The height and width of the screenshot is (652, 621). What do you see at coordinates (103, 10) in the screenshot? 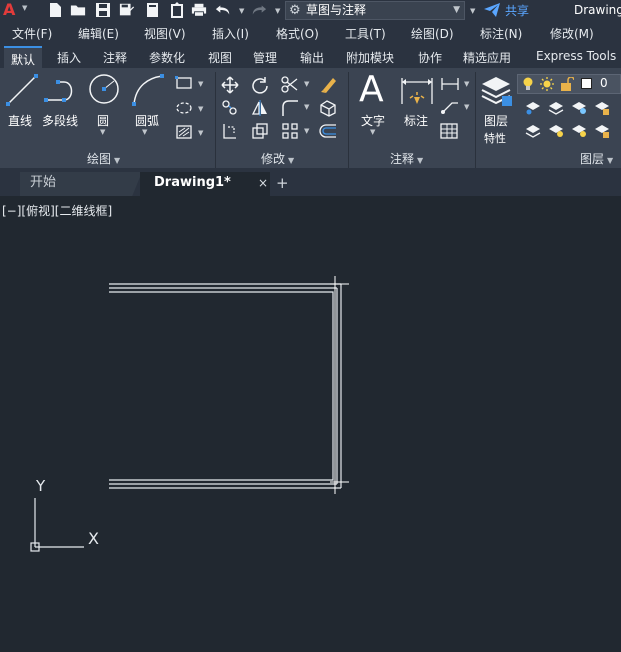
I see `save-icon` at bounding box center [103, 10].